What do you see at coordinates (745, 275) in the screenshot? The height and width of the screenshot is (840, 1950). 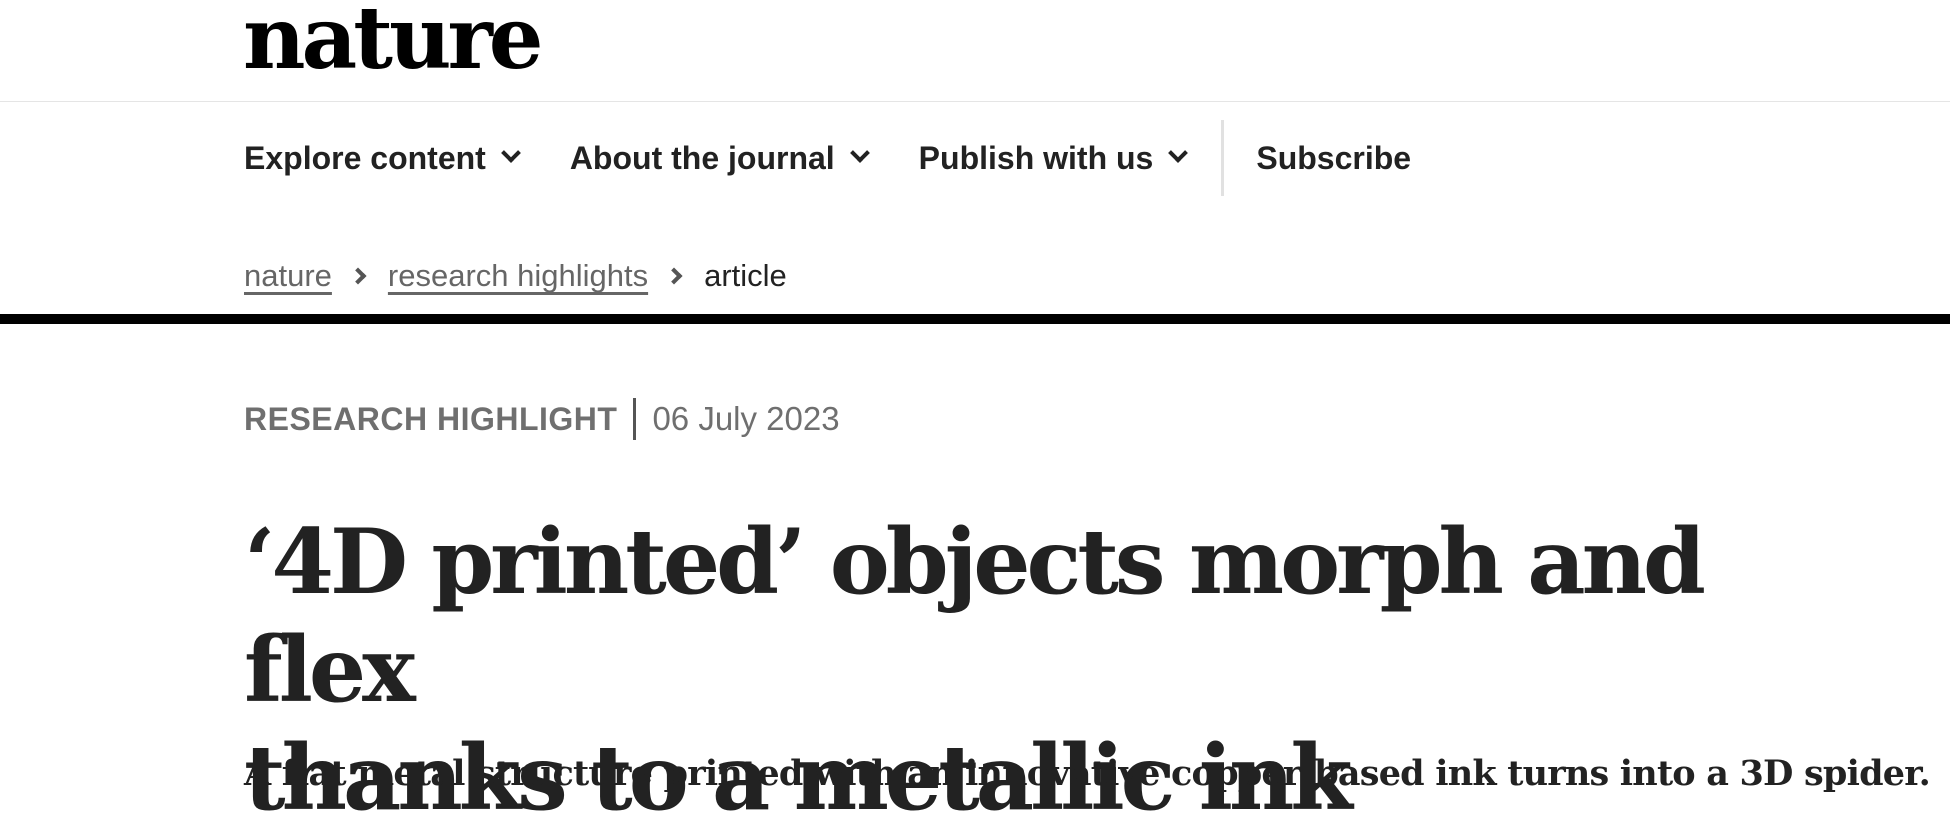 I see `breadcrumb-article: article` at bounding box center [745, 275].